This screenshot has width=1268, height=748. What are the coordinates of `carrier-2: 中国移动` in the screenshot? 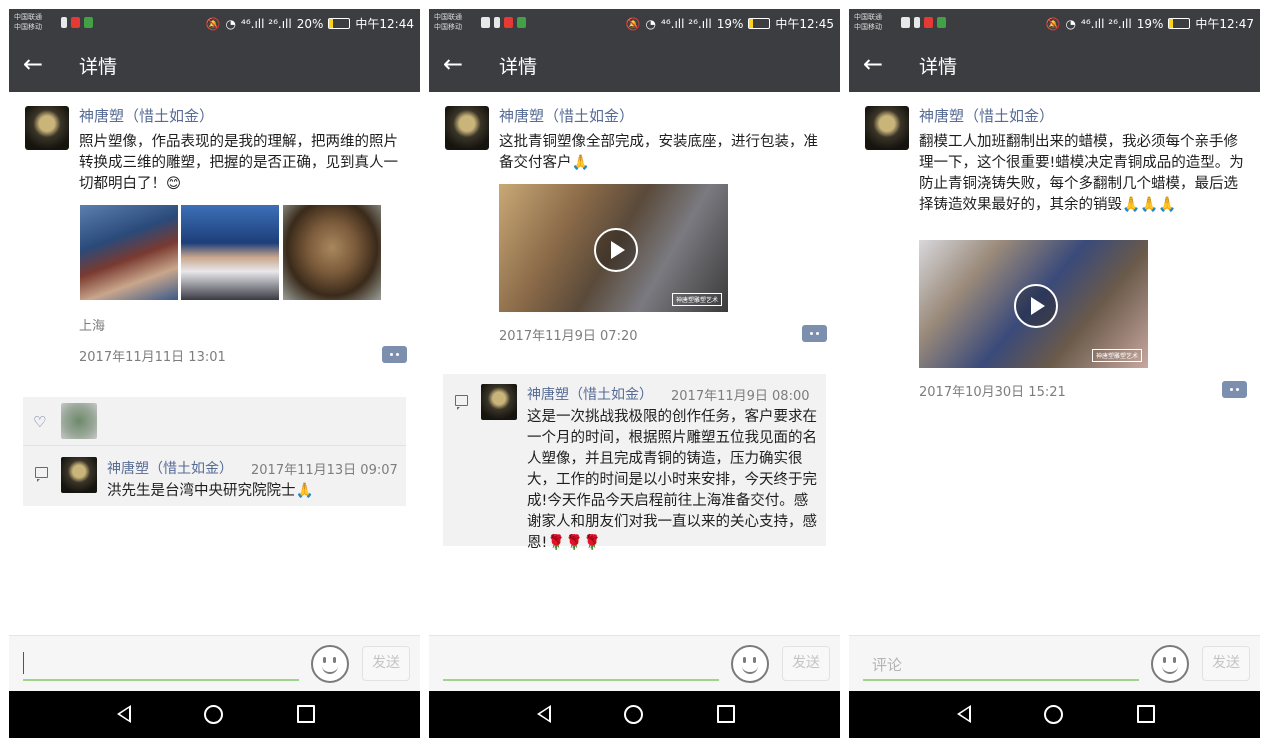 It's located at (28, 27).